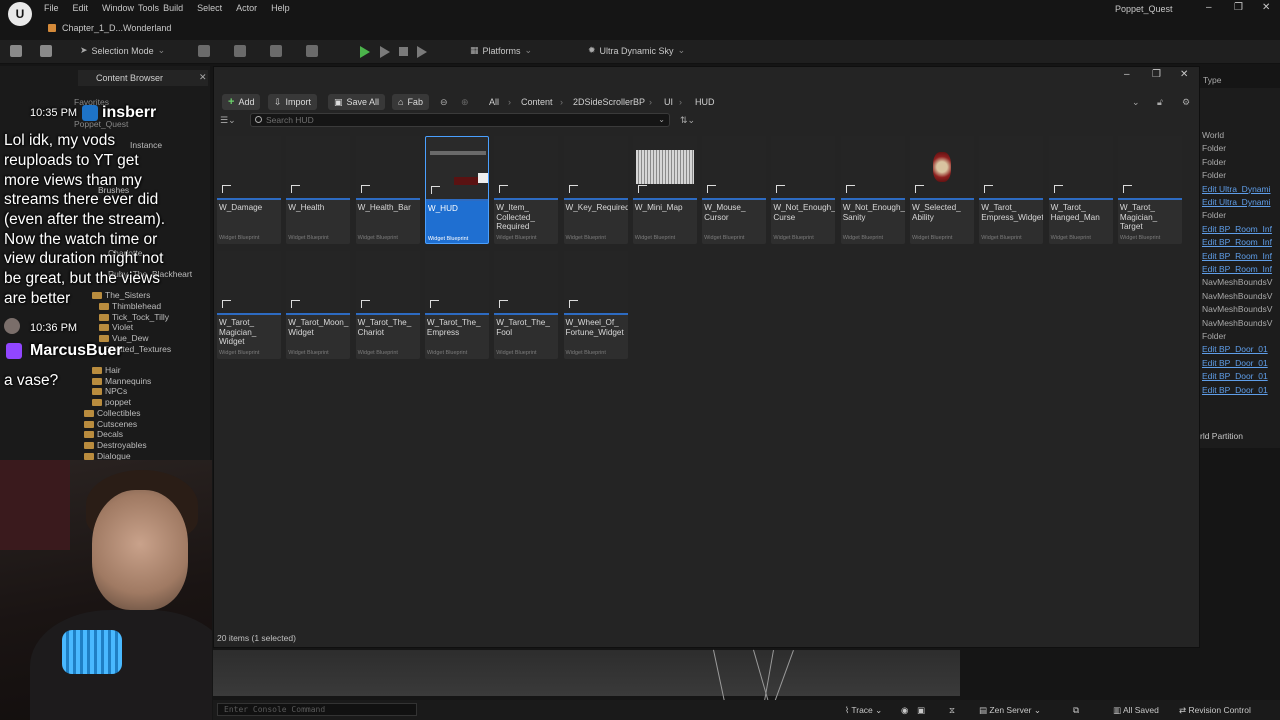  I want to click on content-icon, so click(46, 51).